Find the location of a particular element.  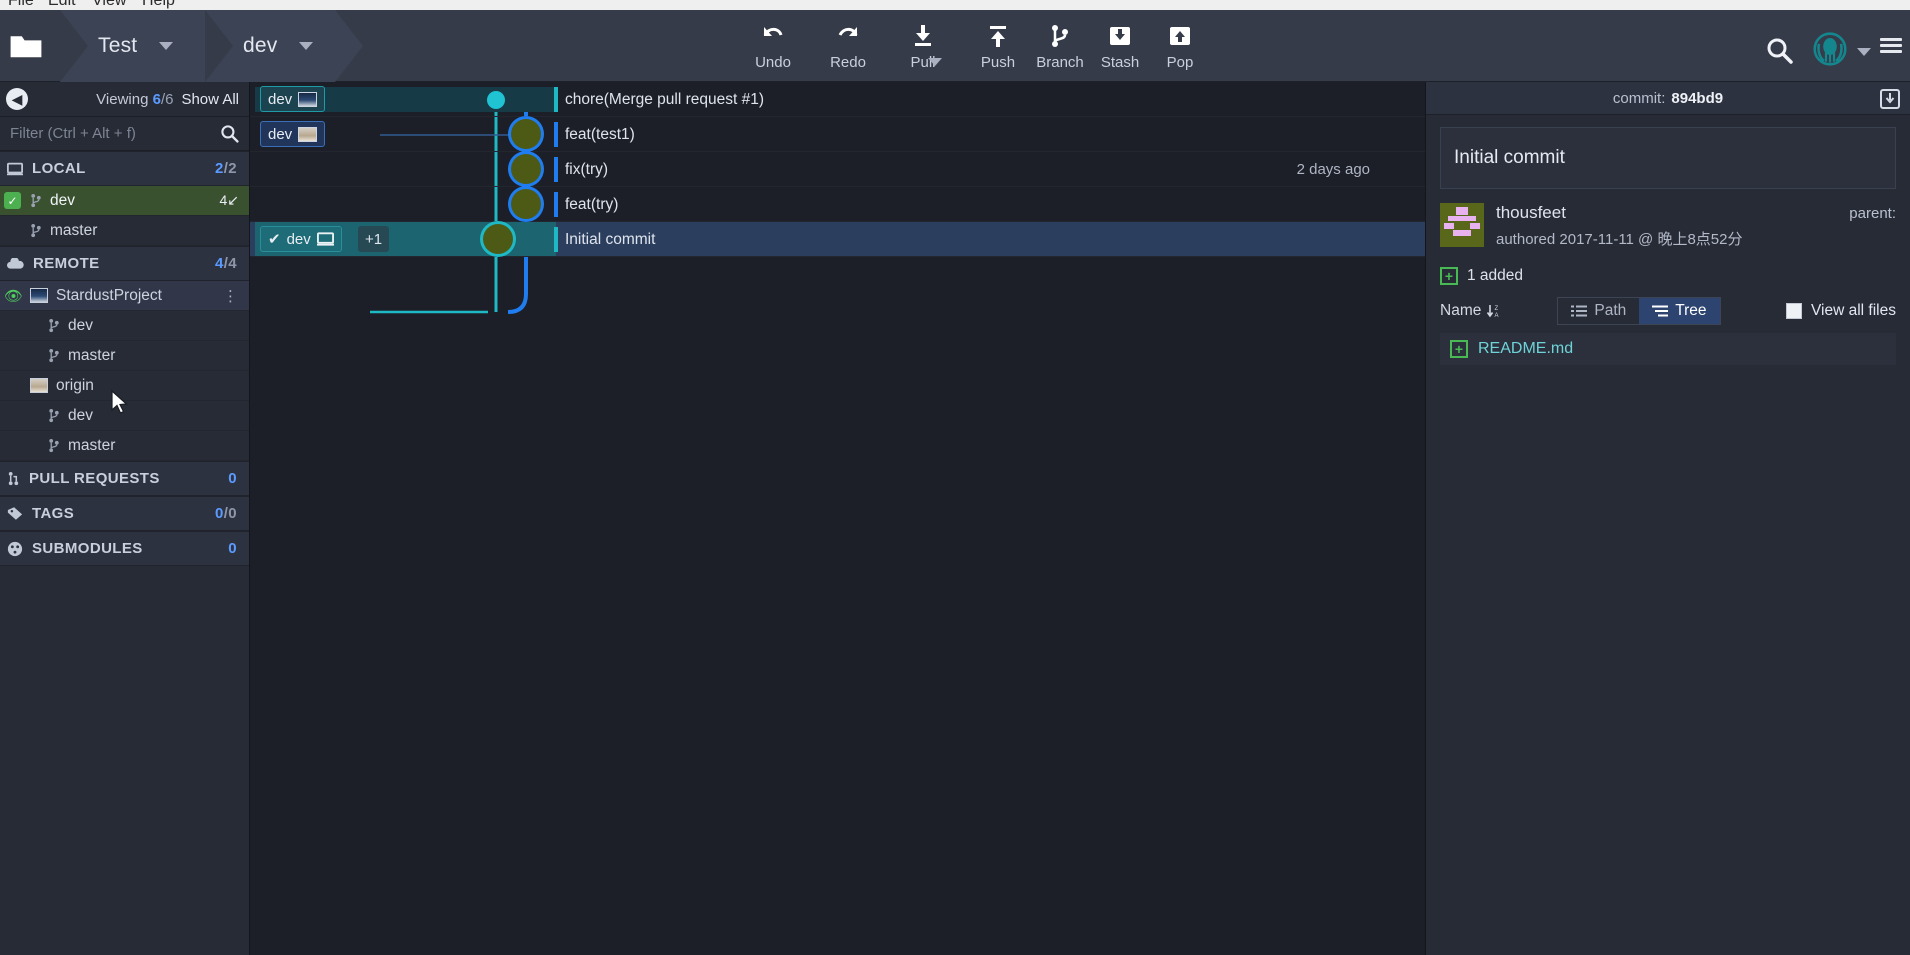

pull-options-chevron-down-icon is located at coordinates (935, 62).